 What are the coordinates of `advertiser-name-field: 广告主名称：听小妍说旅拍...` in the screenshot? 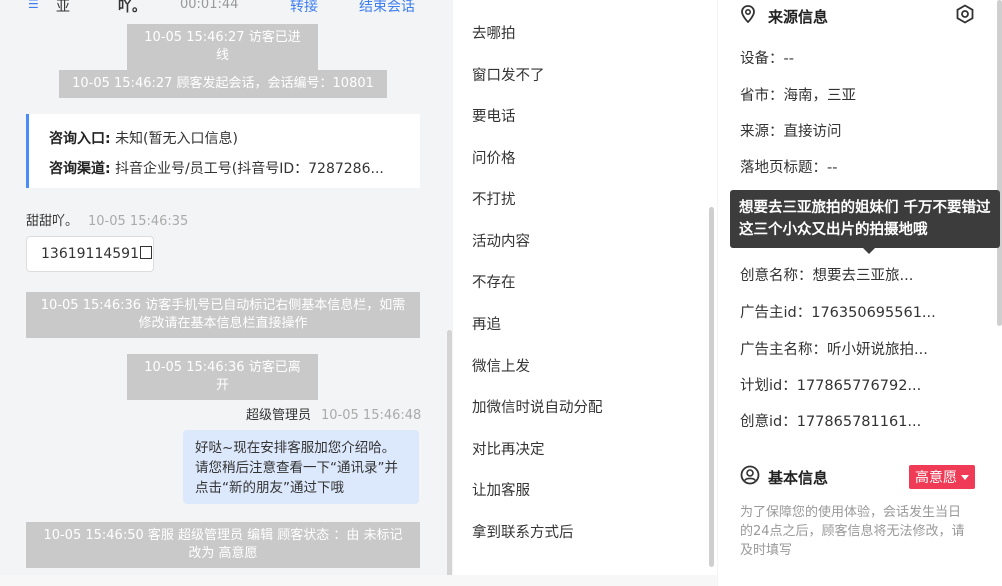 It's located at (834, 350).